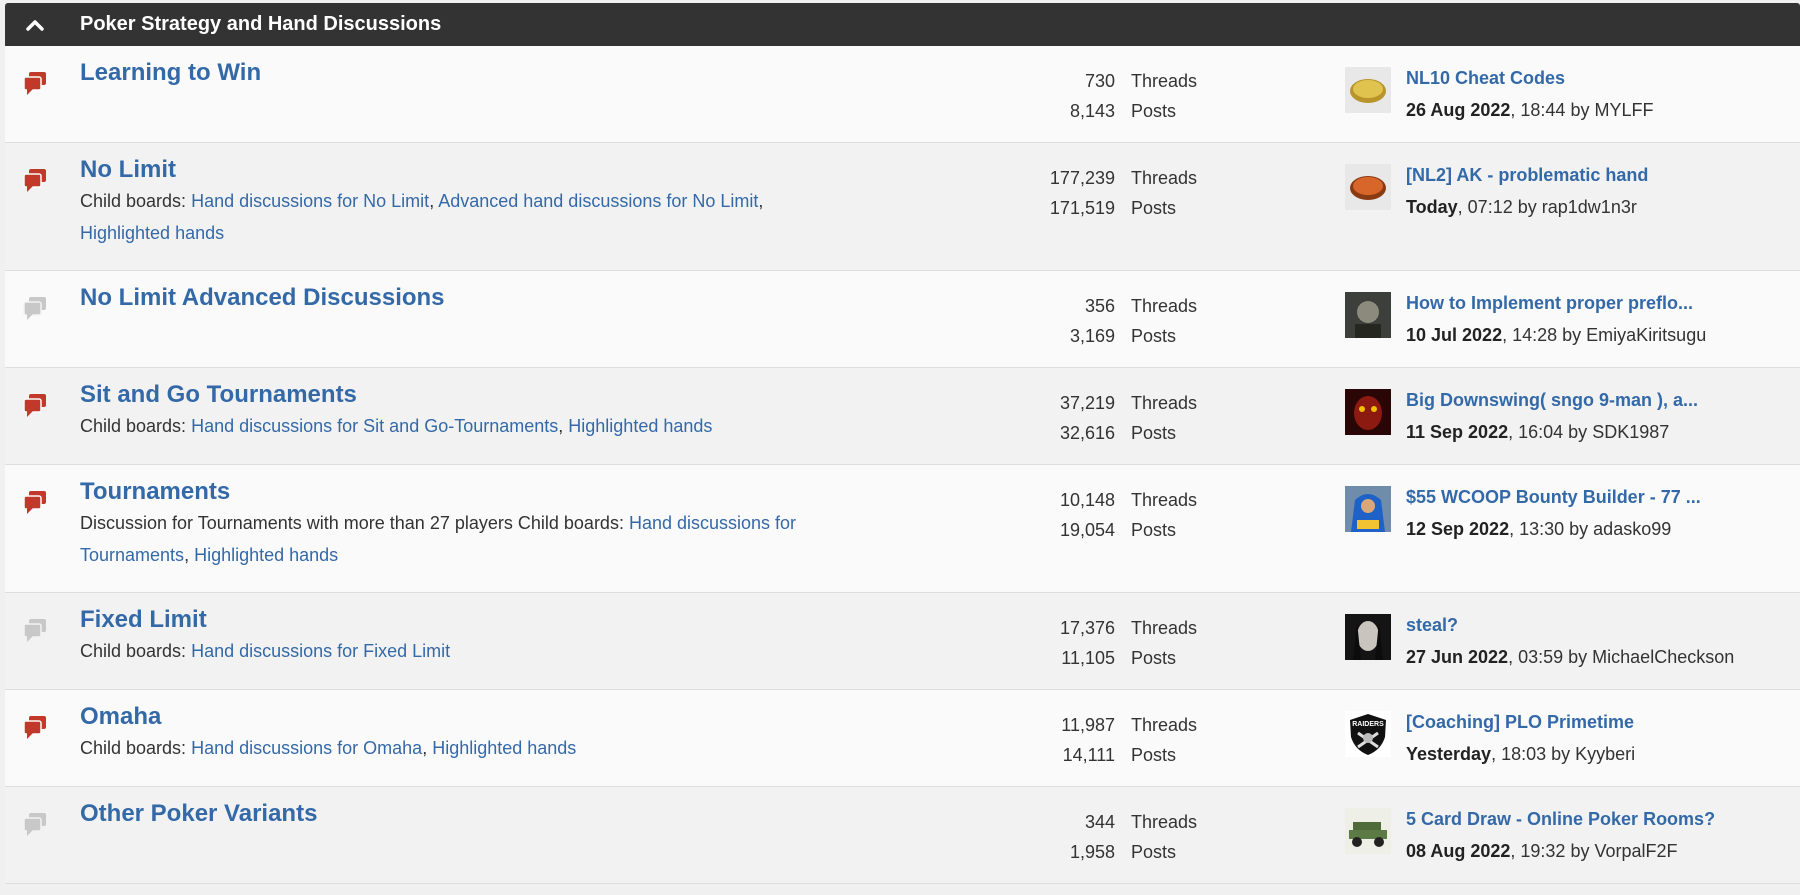  I want to click on child-board-link: Advanced hand discussions for No Limit, so click(598, 201).